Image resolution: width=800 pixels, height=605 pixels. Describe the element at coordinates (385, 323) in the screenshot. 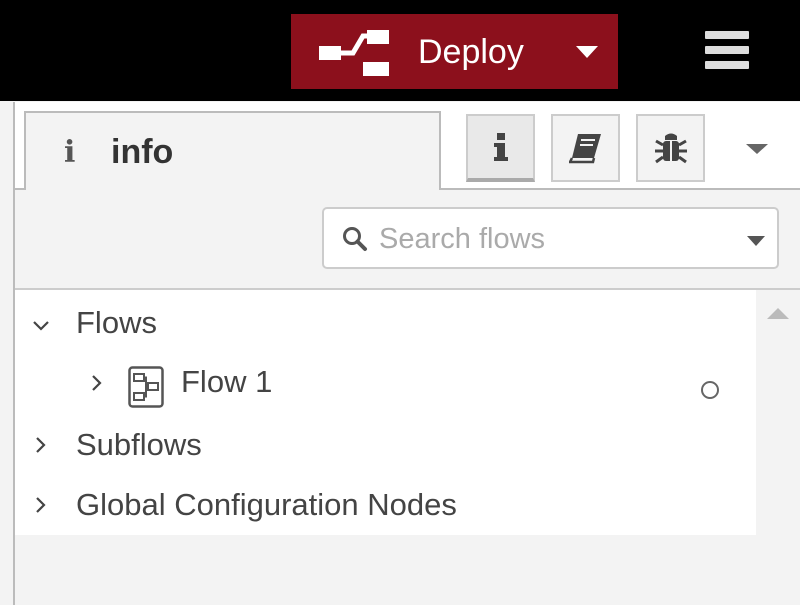

I see `tree-row-flows: Flows` at that location.